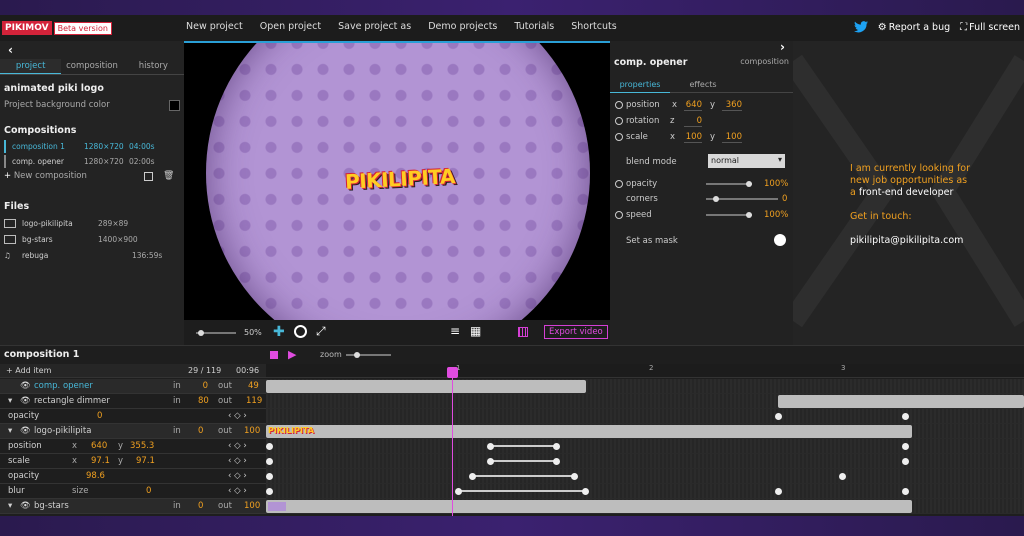  Describe the element at coordinates (133, 491) in the screenshot. I see `property-row: blur size 0 ‹ ◇ ›` at that location.